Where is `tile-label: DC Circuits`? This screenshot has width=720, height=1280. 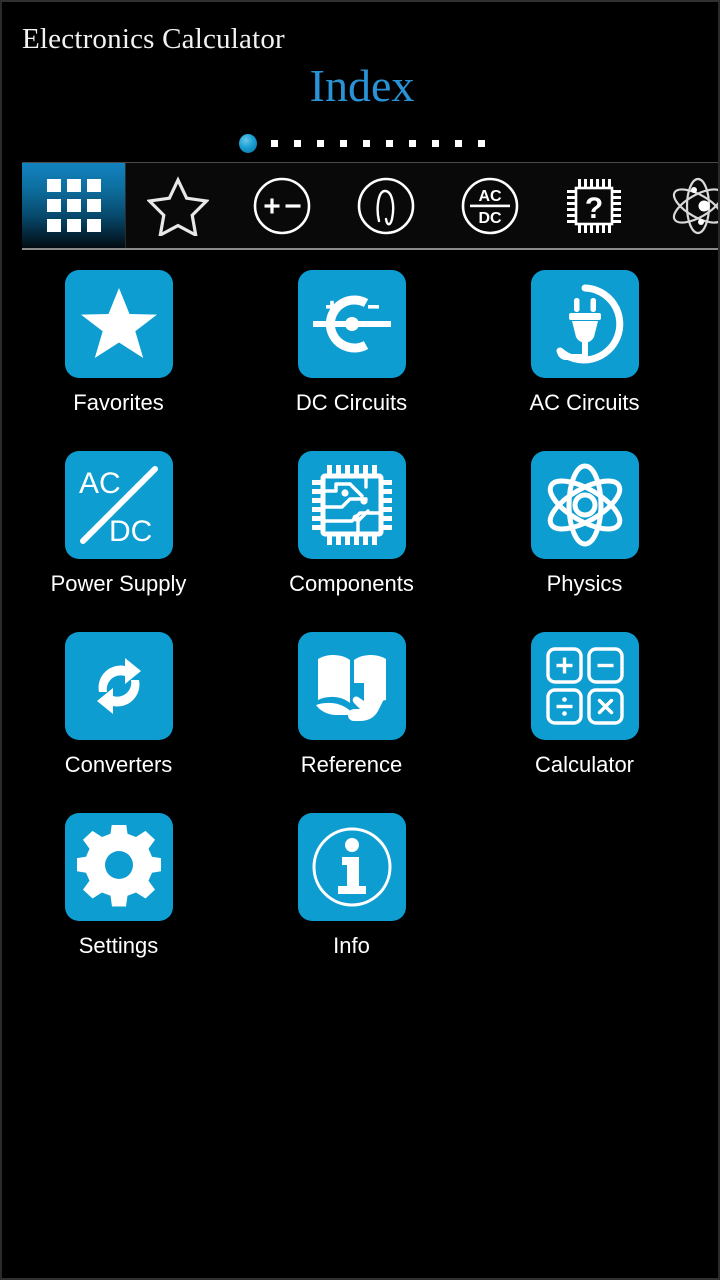 tile-label: DC Circuits is located at coordinates (351, 402).